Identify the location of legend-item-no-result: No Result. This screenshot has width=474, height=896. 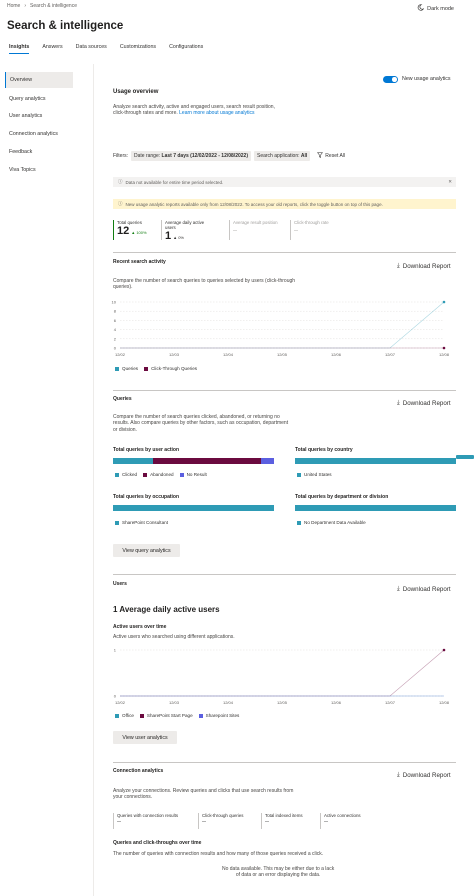
(193, 474).